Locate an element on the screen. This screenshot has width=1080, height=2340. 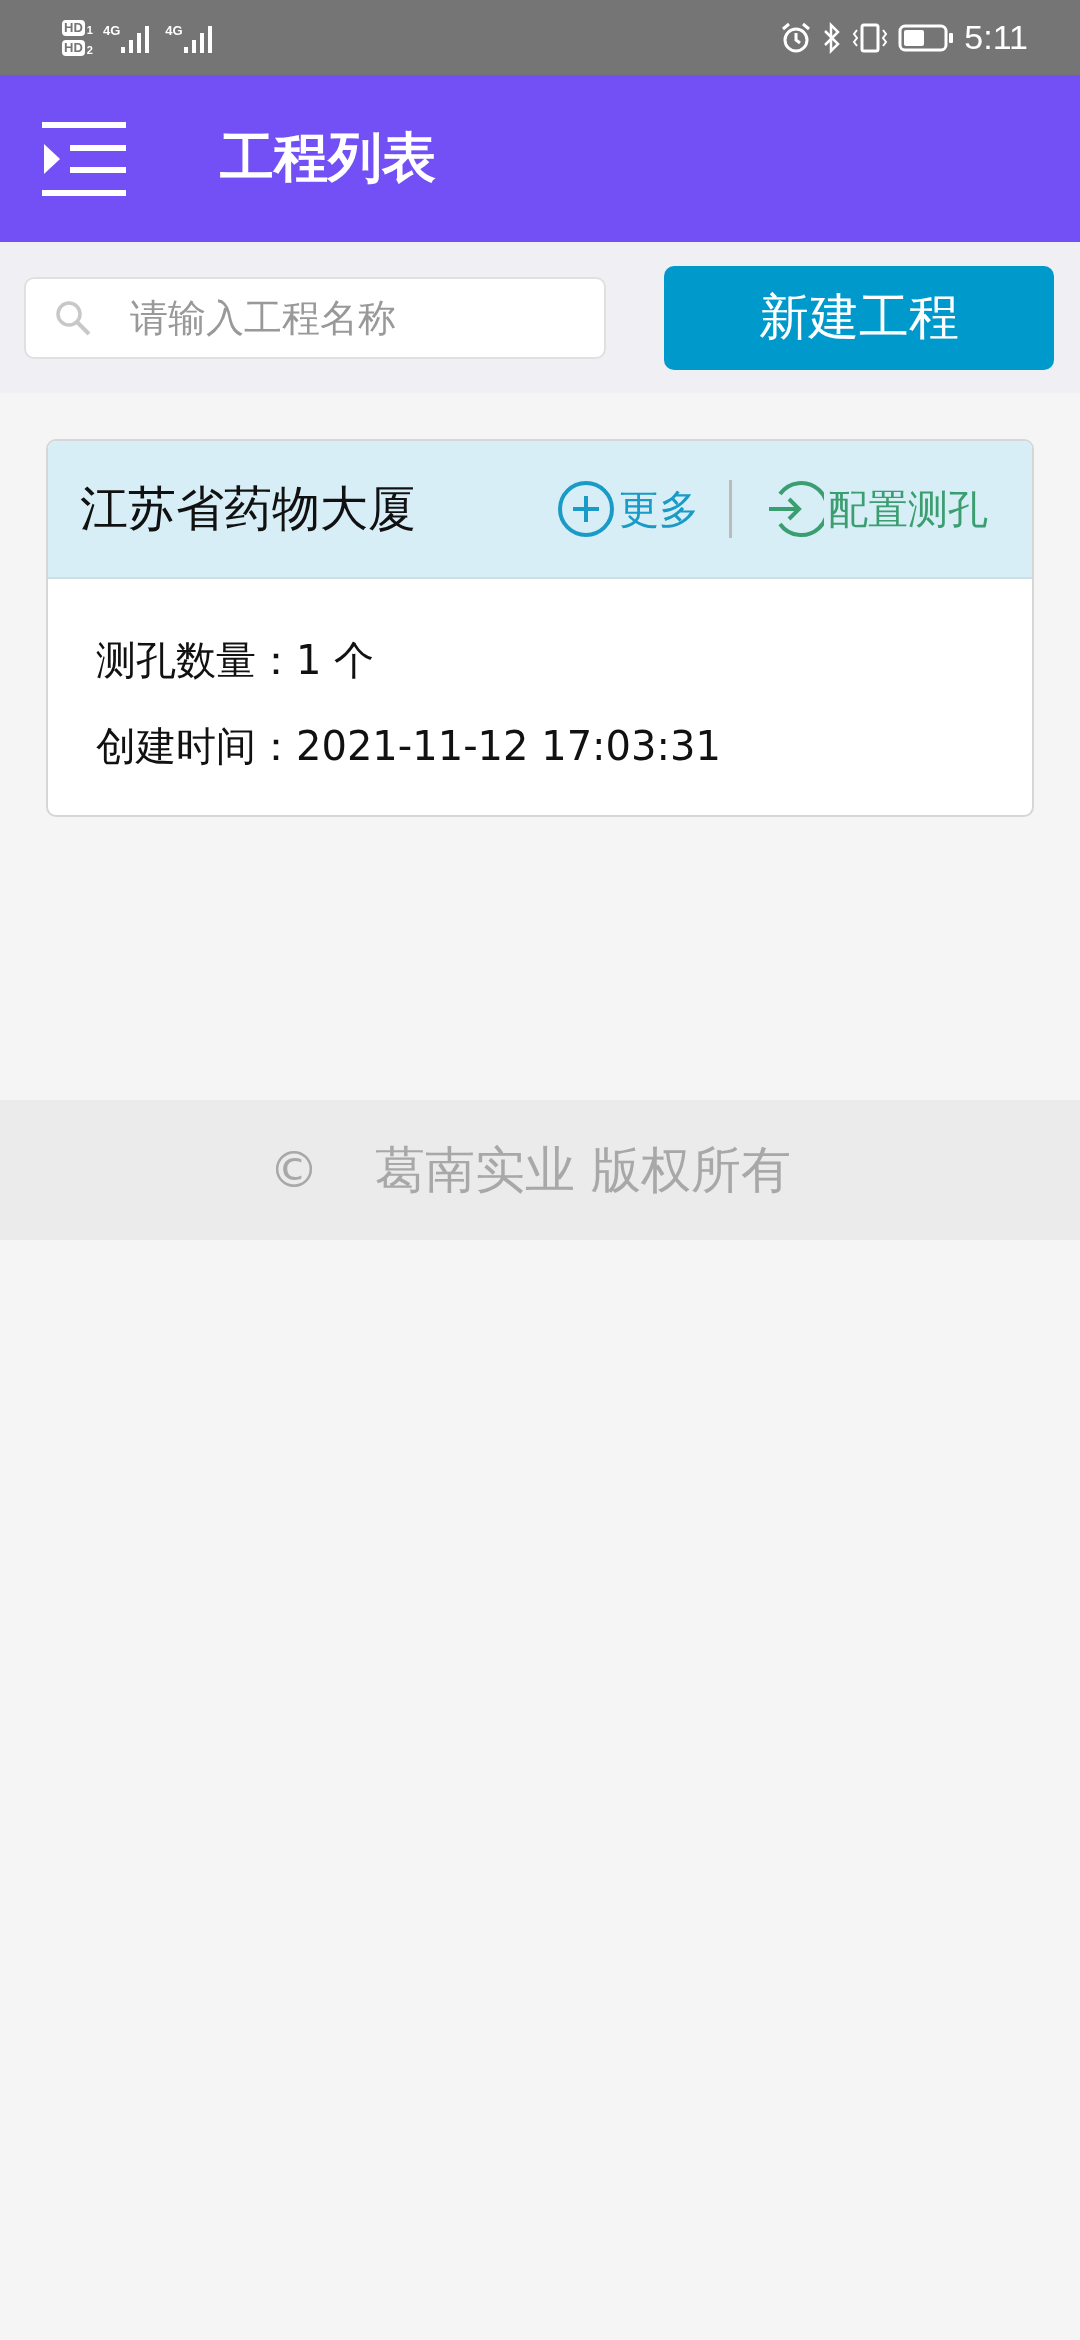
detail-text: 创建时间：2021-11-12 17:03:31 is located at coordinates (409, 746).